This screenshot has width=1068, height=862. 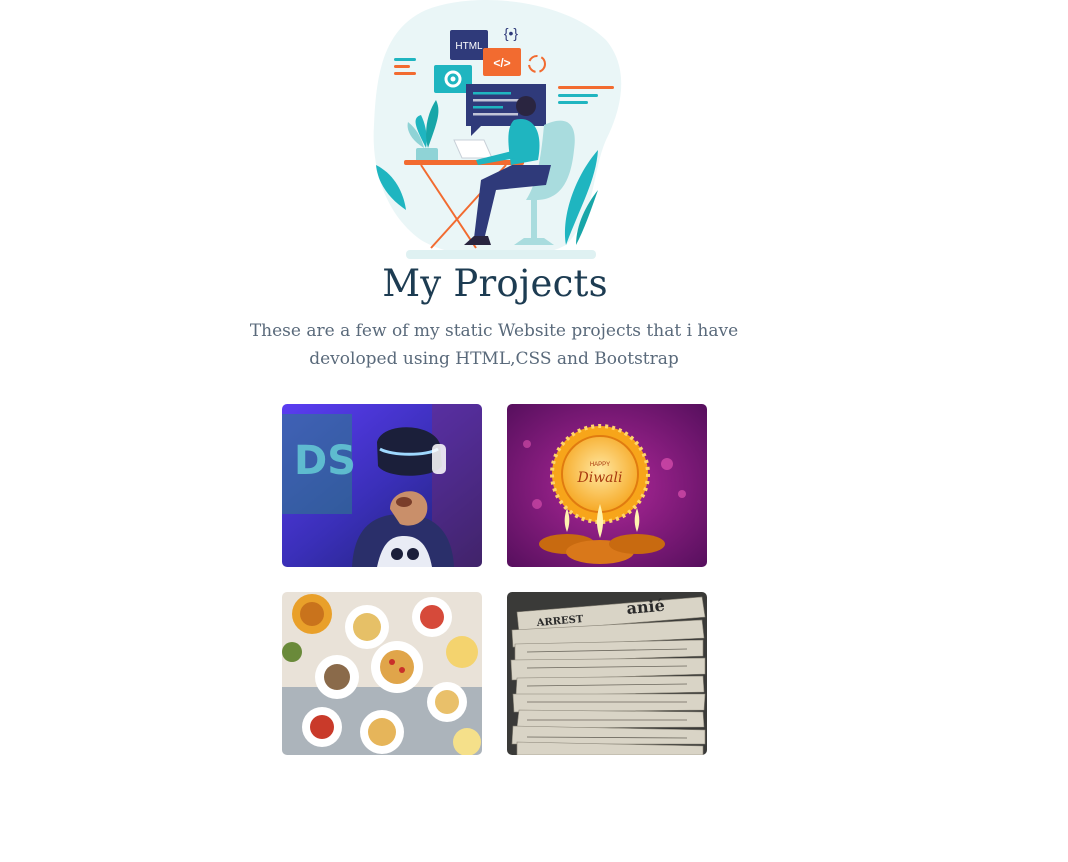 I want to click on project-card-news: anié ARREST, so click(x=607, y=673).